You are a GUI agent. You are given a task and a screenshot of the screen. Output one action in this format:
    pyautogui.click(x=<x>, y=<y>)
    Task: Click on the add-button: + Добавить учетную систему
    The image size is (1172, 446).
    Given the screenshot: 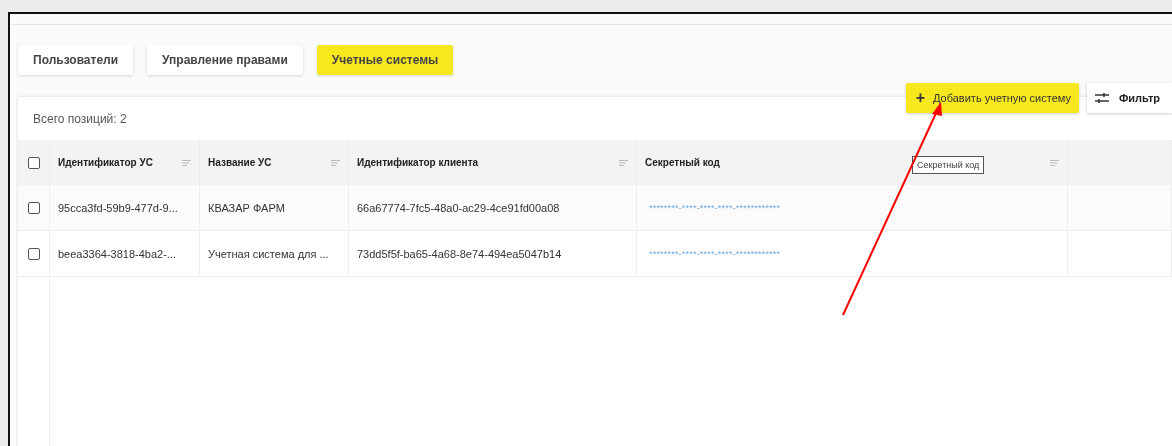 What is the action you would take?
    pyautogui.click(x=992, y=98)
    